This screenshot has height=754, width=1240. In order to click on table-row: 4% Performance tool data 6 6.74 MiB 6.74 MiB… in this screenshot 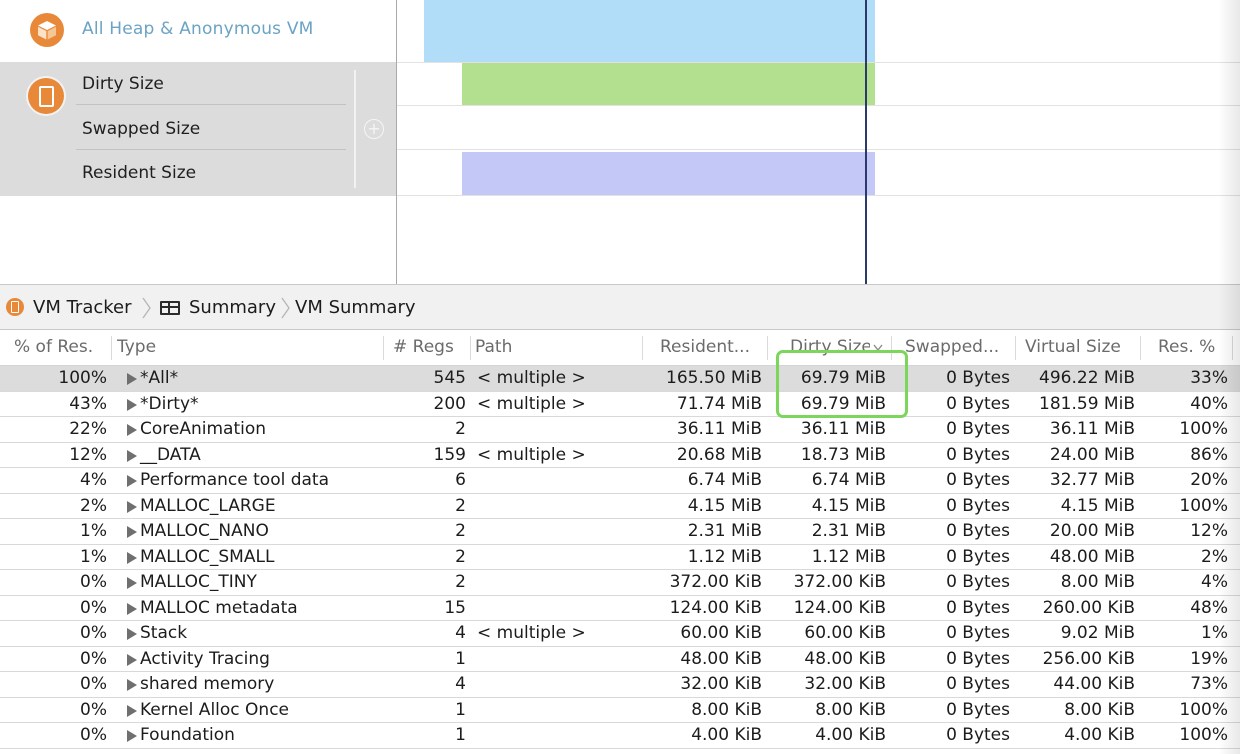, I will do `click(620, 481)`.